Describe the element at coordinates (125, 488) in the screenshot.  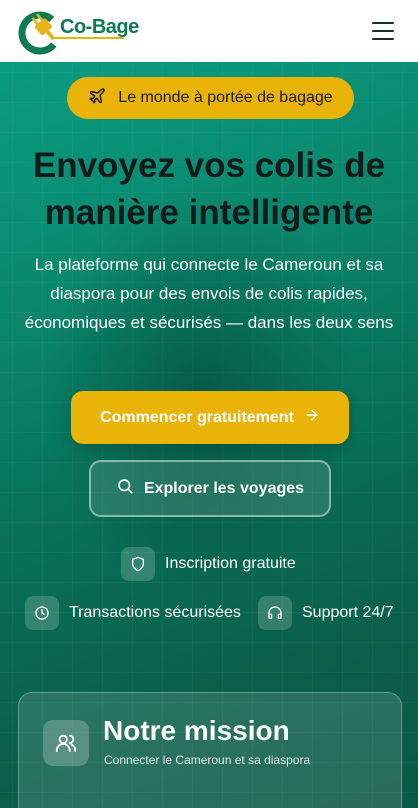
I see `search-icon` at that location.